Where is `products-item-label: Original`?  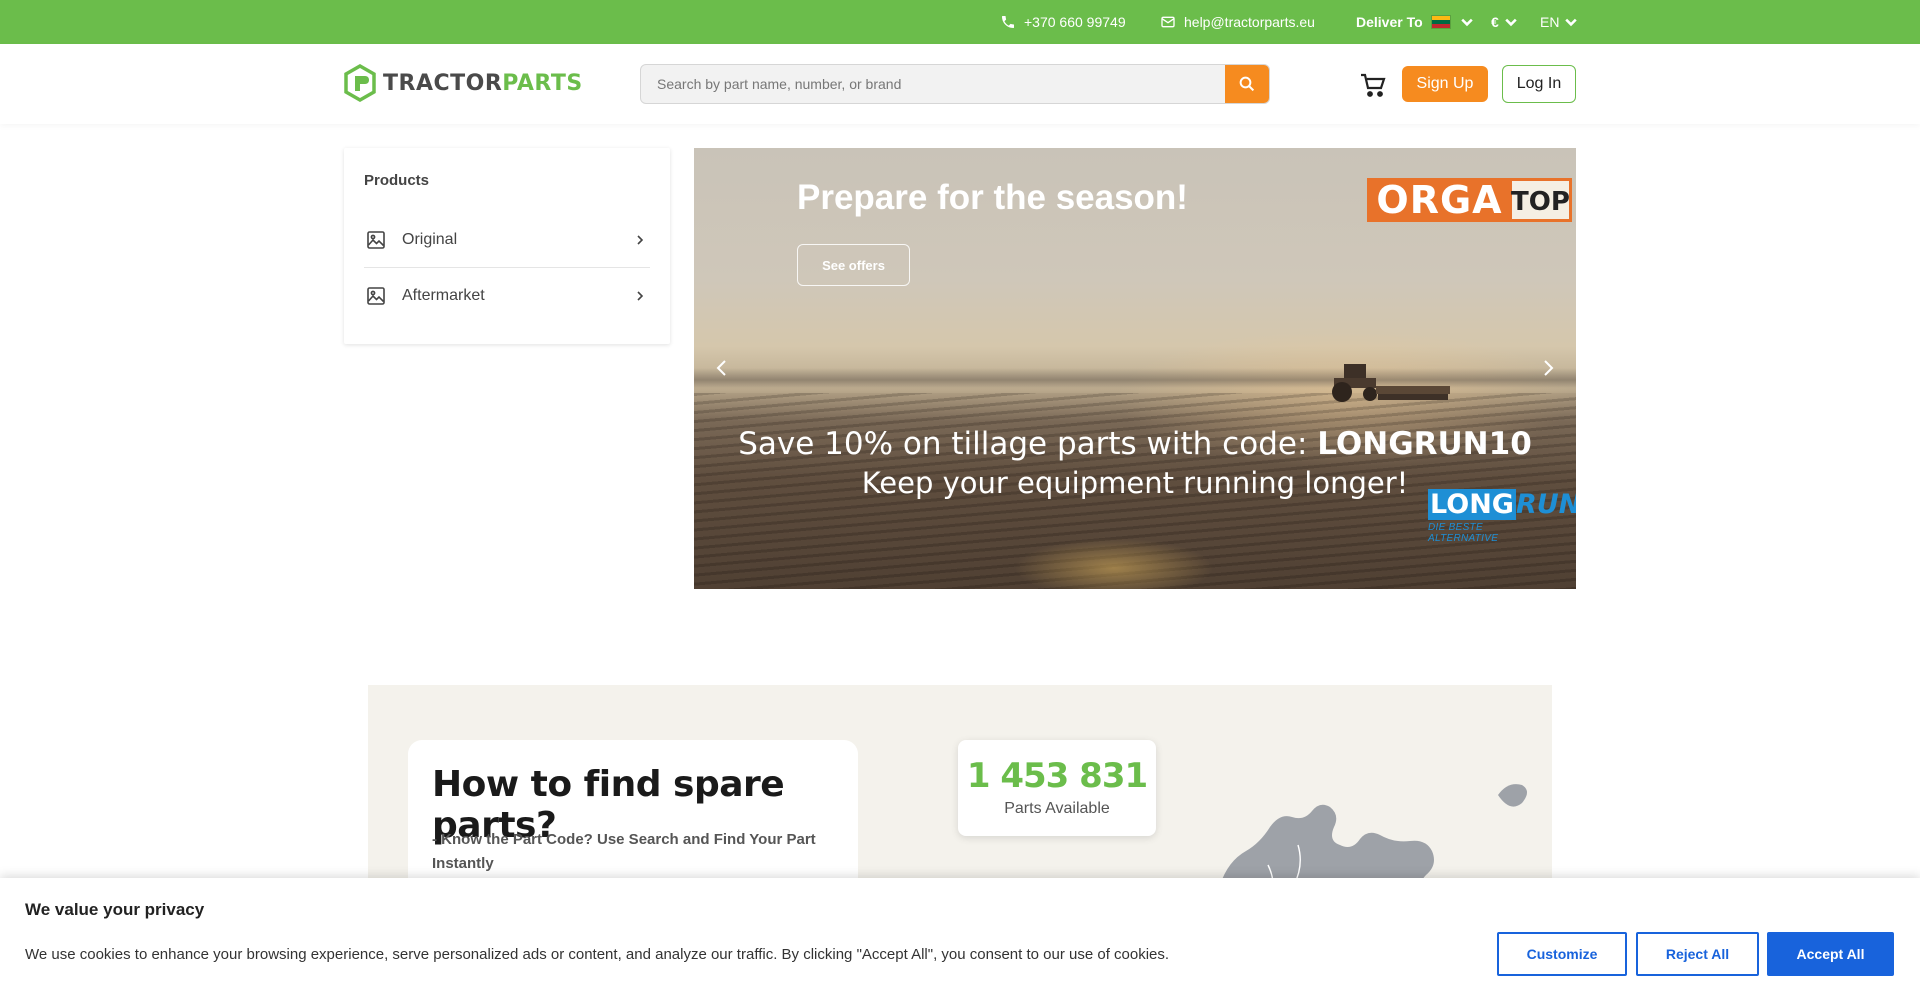
products-item-label: Original is located at coordinates (430, 239).